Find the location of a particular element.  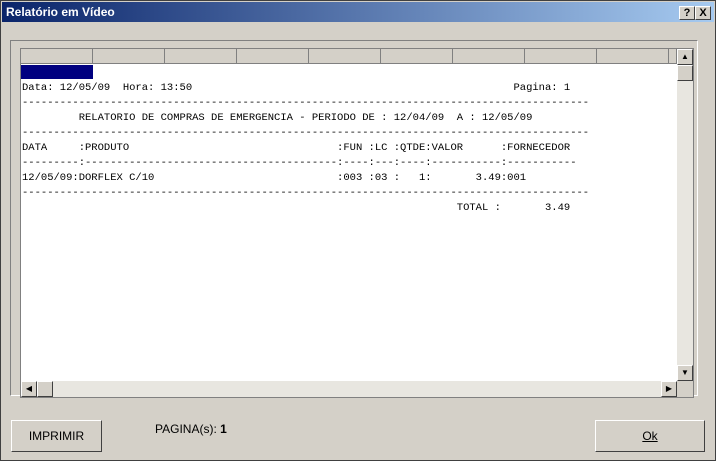

report-line-header: Data: 12/05/09 Hora: 13:50 Pagina: 1 is located at coordinates (296, 88).